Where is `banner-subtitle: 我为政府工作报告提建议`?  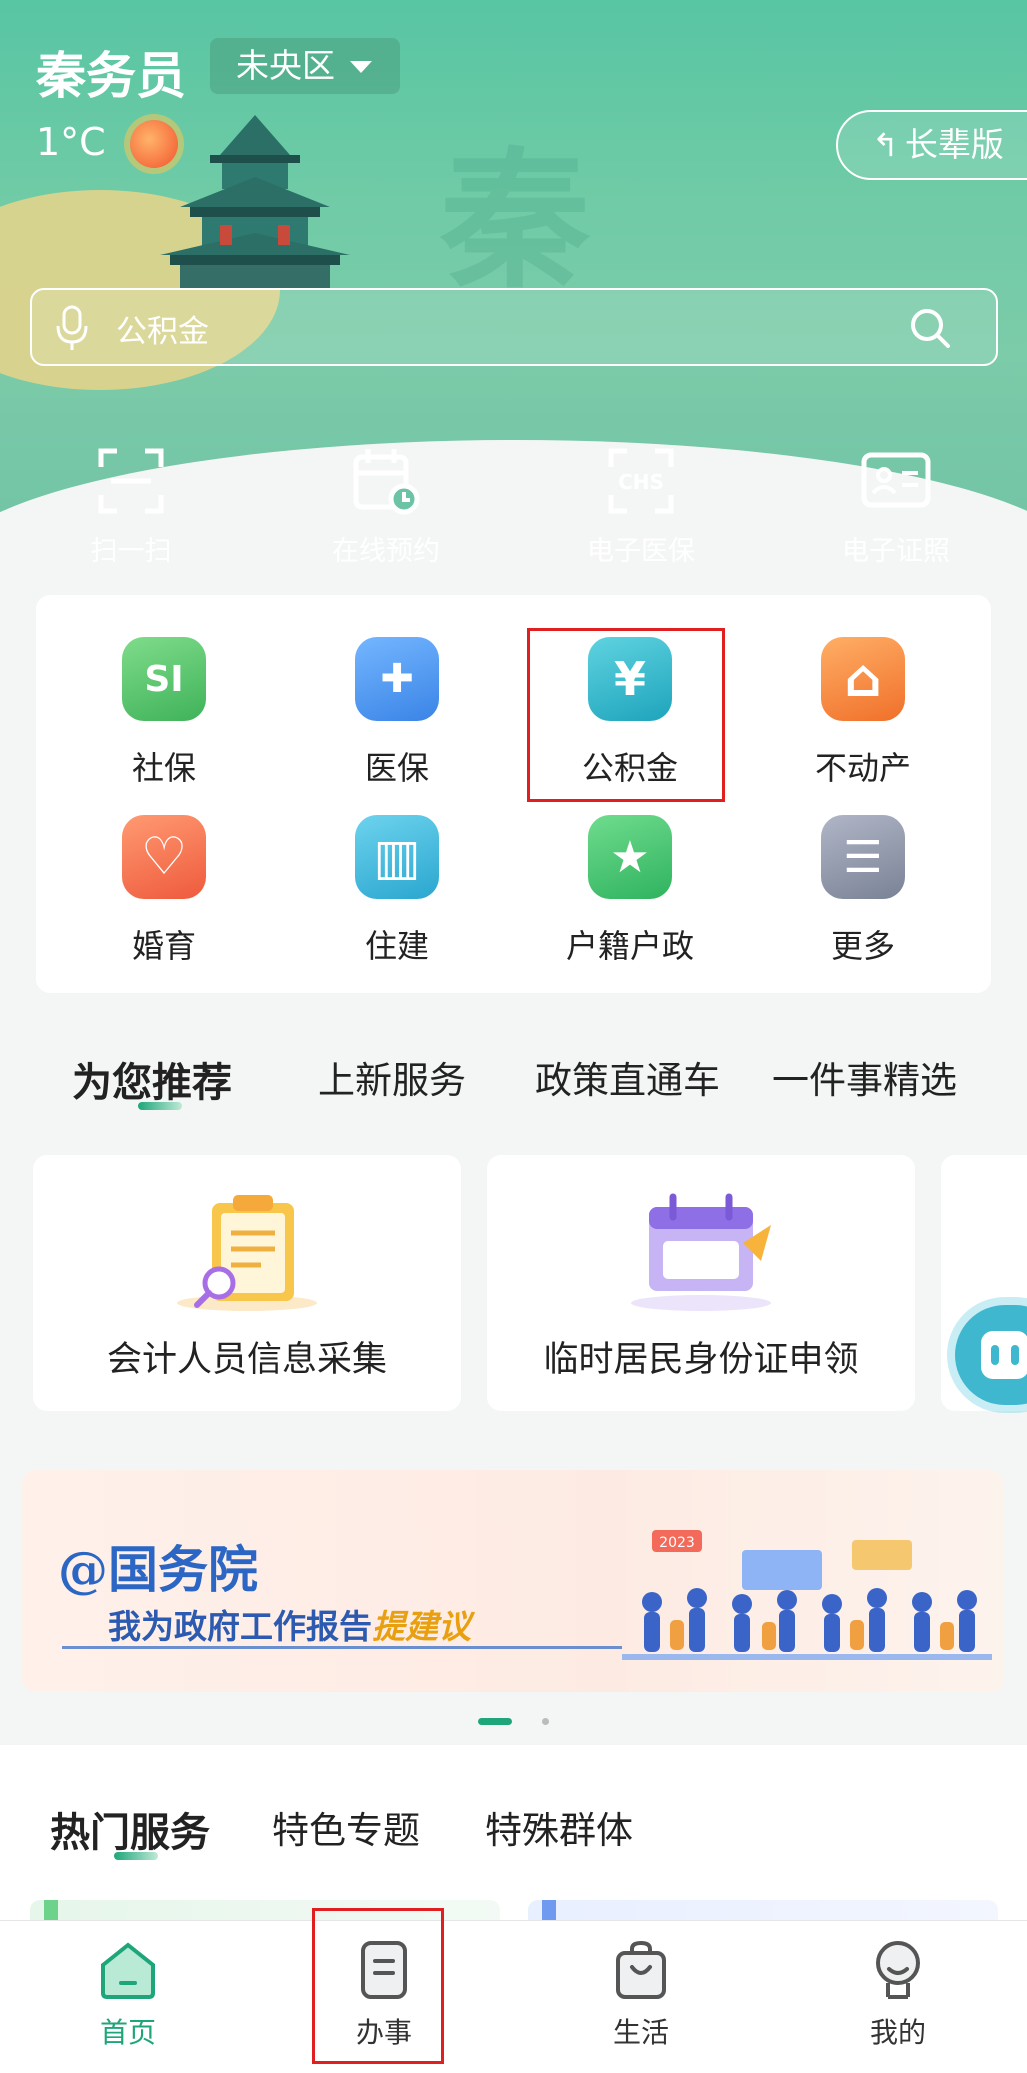
banner-subtitle: 我为政府工作报告提建议 is located at coordinates (289, 1624).